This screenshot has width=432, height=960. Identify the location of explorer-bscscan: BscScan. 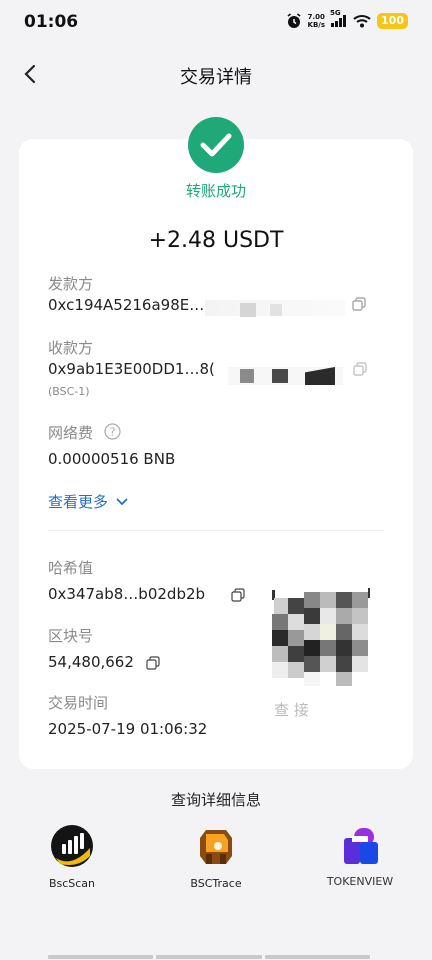
(72, 857).